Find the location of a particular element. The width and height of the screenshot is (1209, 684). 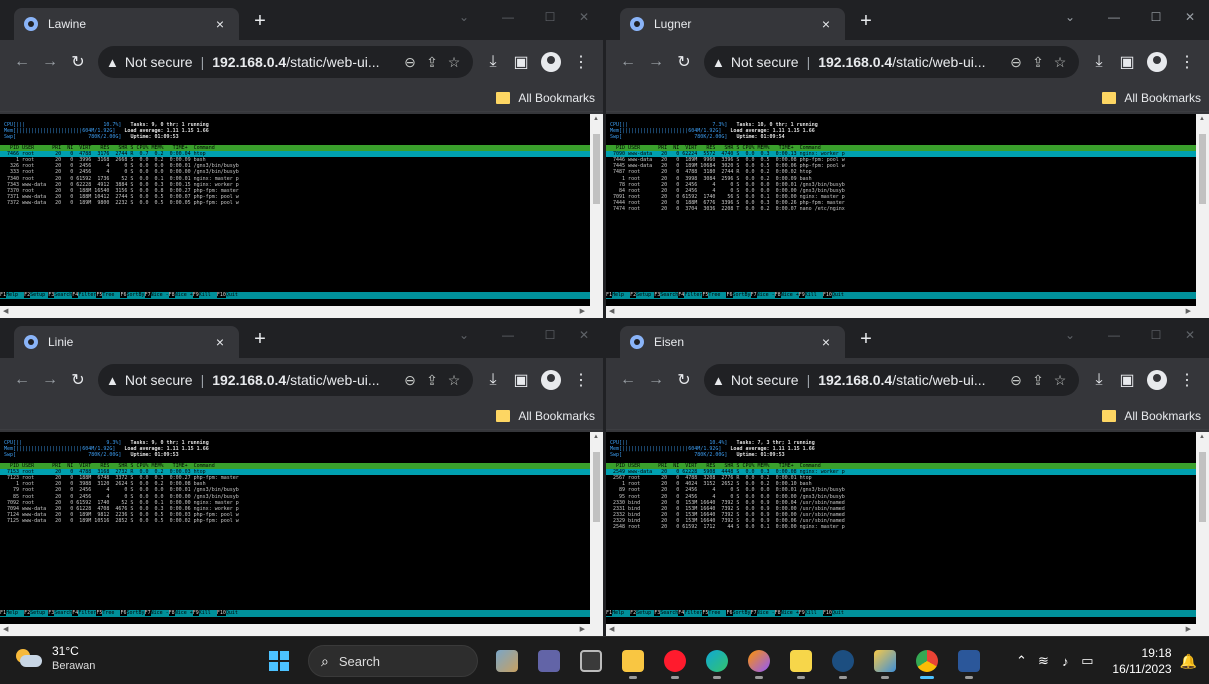

chevron-up-icon: ⌃ is located at coordinates (1021, 661).